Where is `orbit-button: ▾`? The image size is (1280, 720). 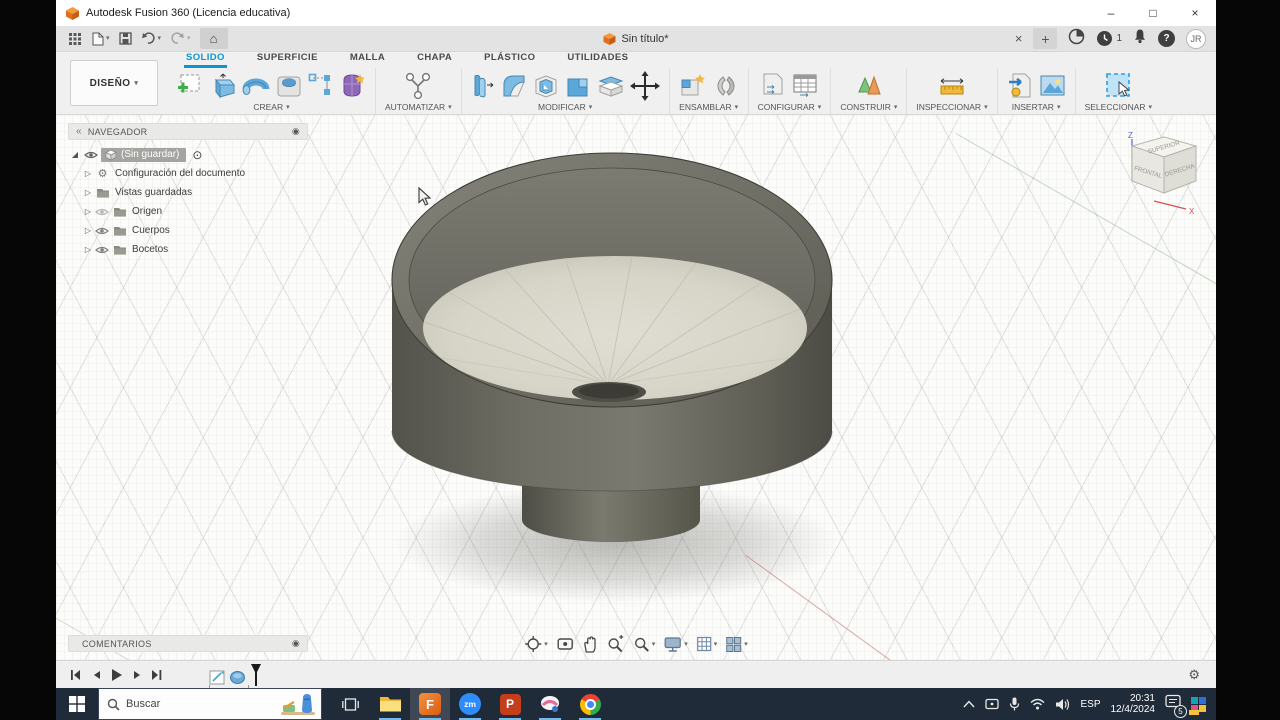
orbit-button: ▾ is located at coordinates (536, 644).